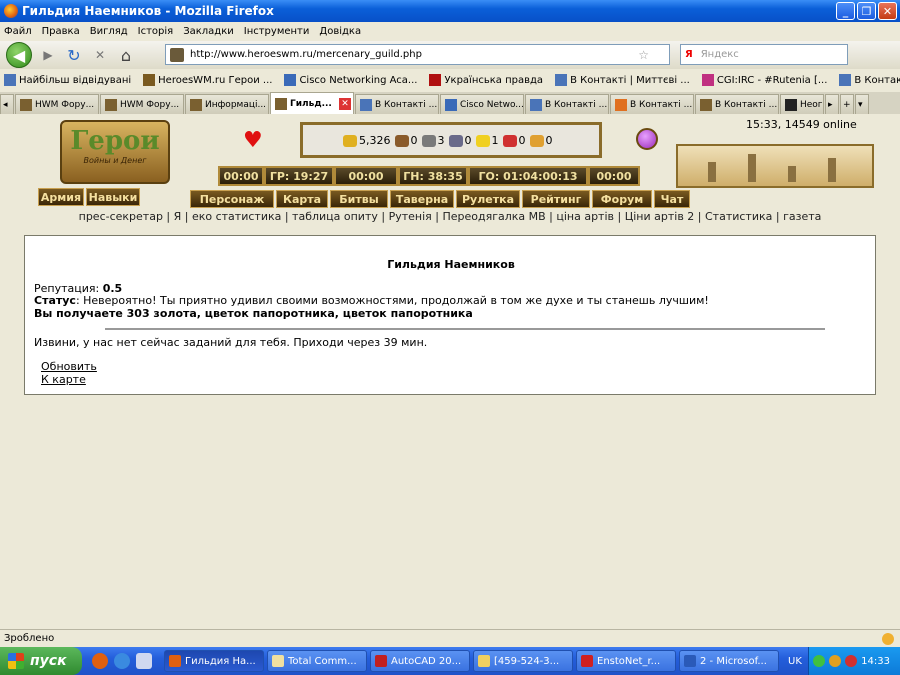 The height and width of the screenshot is (675, 900). What do you see at coordinates (345, 103) in the screenshot?
I see `tab-close-icon: ✕` at bounding box center [345, 103].